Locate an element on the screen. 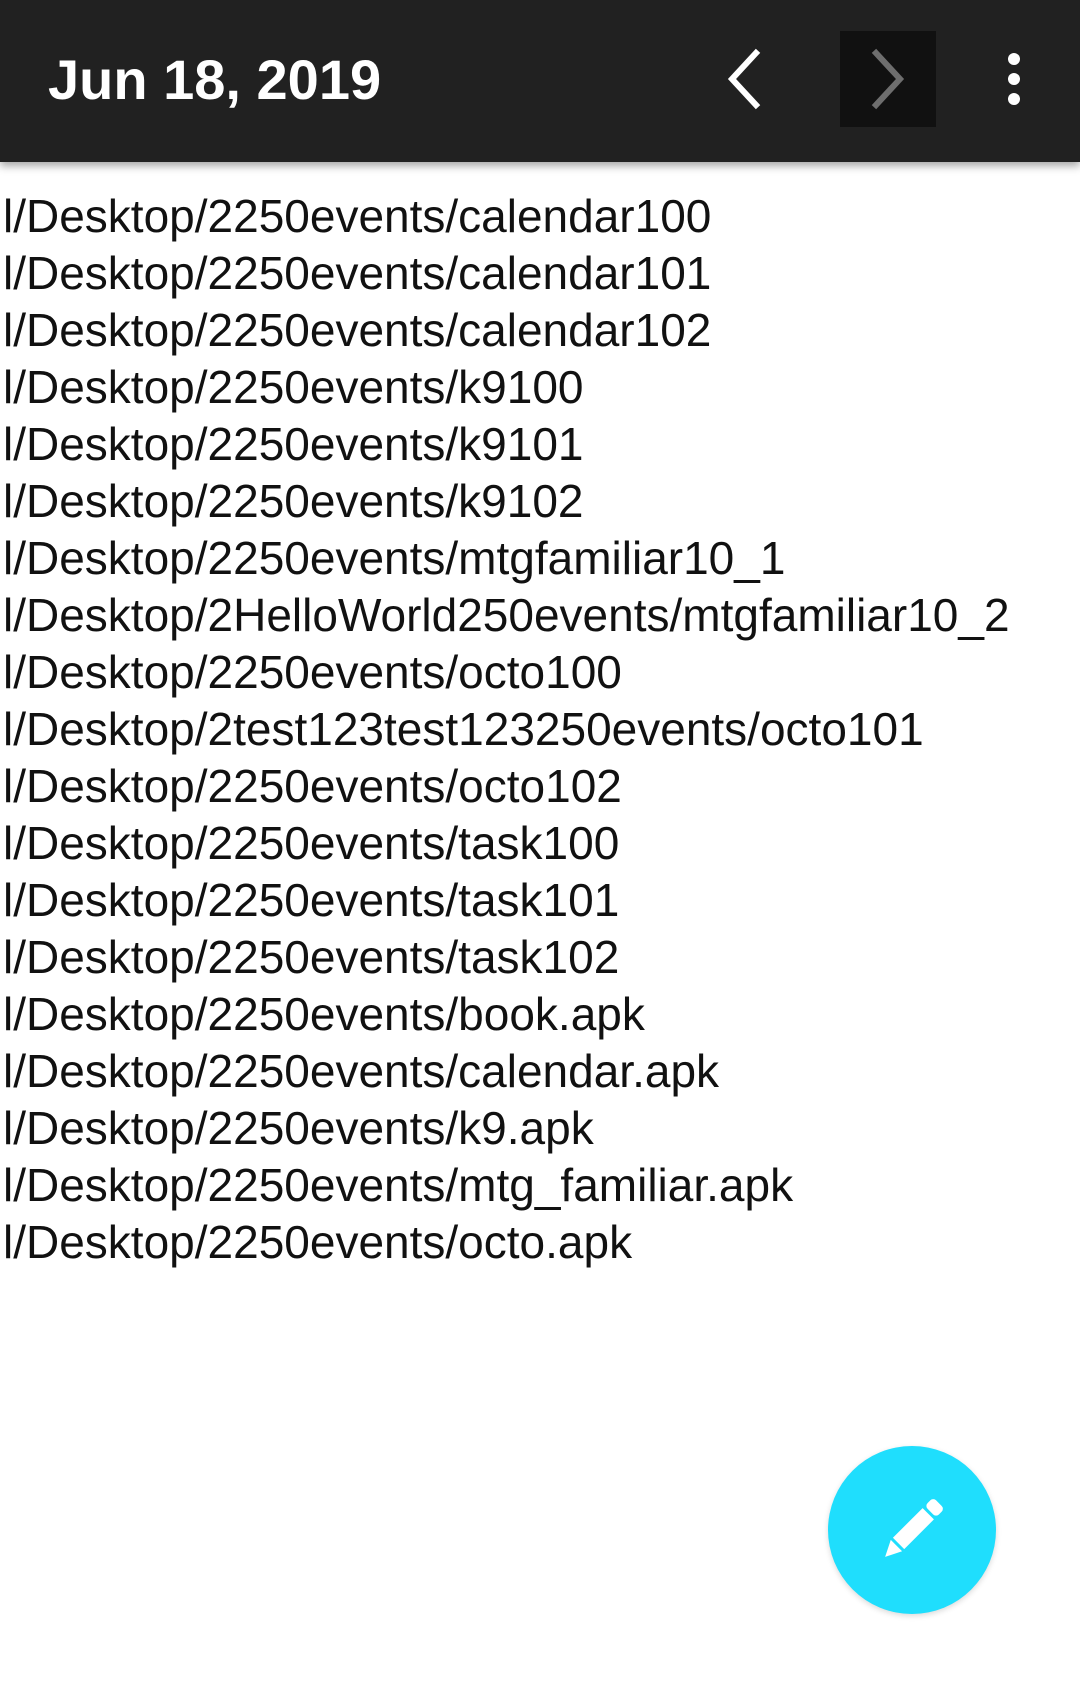 This screenshot has width=1080, height=1699. list-item: l/Desktop/2250events/mtgfamiliar10_1 is located at coordinates (540, 558).